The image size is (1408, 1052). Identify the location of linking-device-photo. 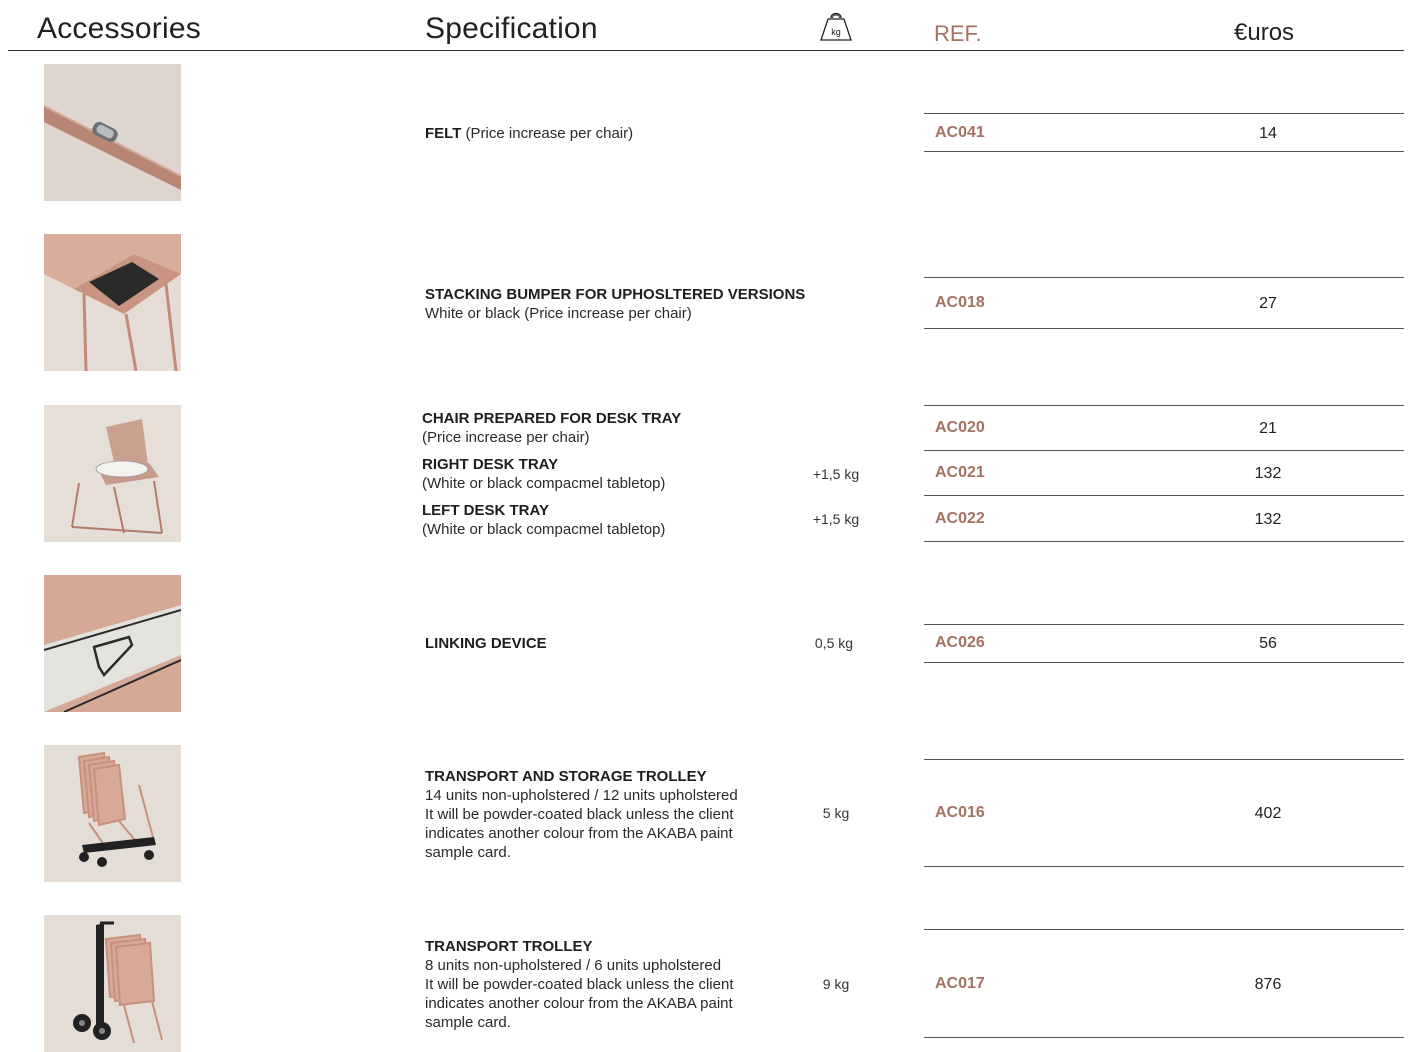
(112, 643).